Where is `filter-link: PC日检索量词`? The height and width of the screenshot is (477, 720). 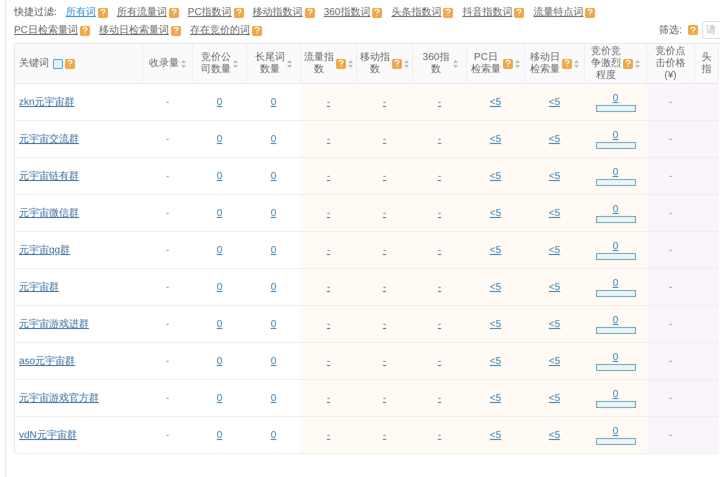 filter-link: PC日检索量词 is located at coordinates (46, 30).